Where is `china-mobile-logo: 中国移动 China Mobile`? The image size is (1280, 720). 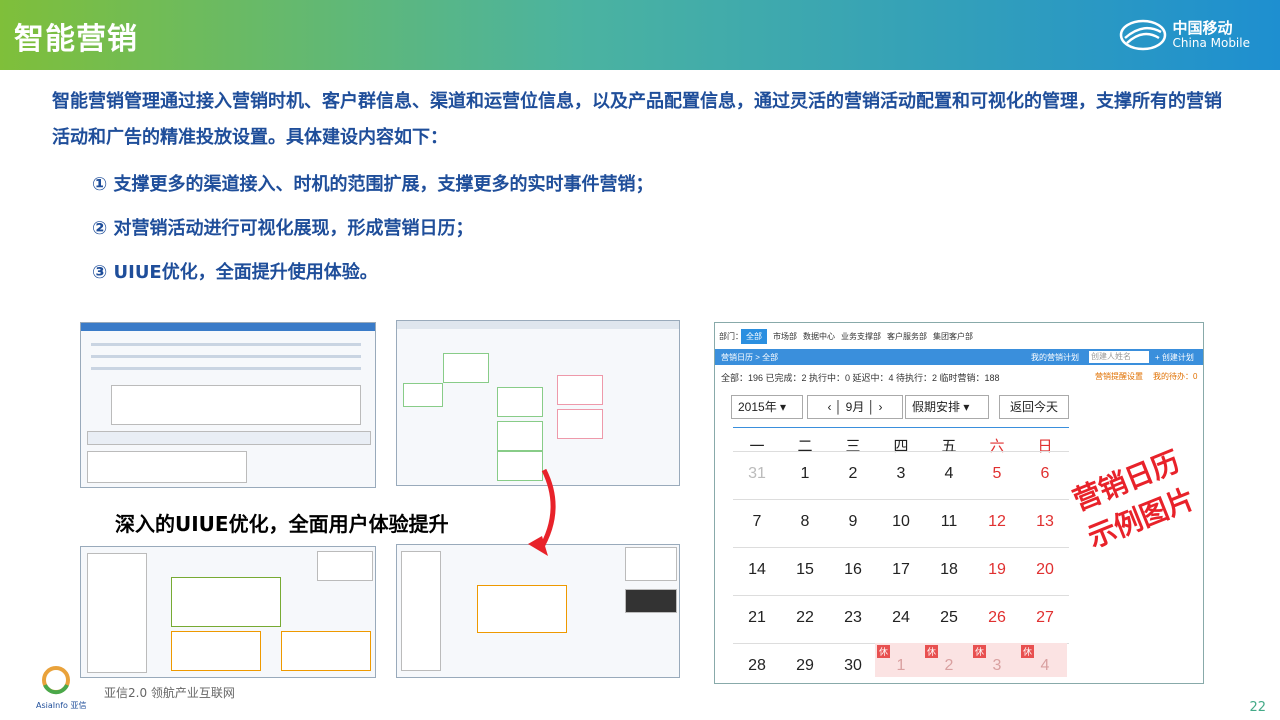 china-mobile-logo: 中国移动 China Mobile is located at coordinates (1184, 35).